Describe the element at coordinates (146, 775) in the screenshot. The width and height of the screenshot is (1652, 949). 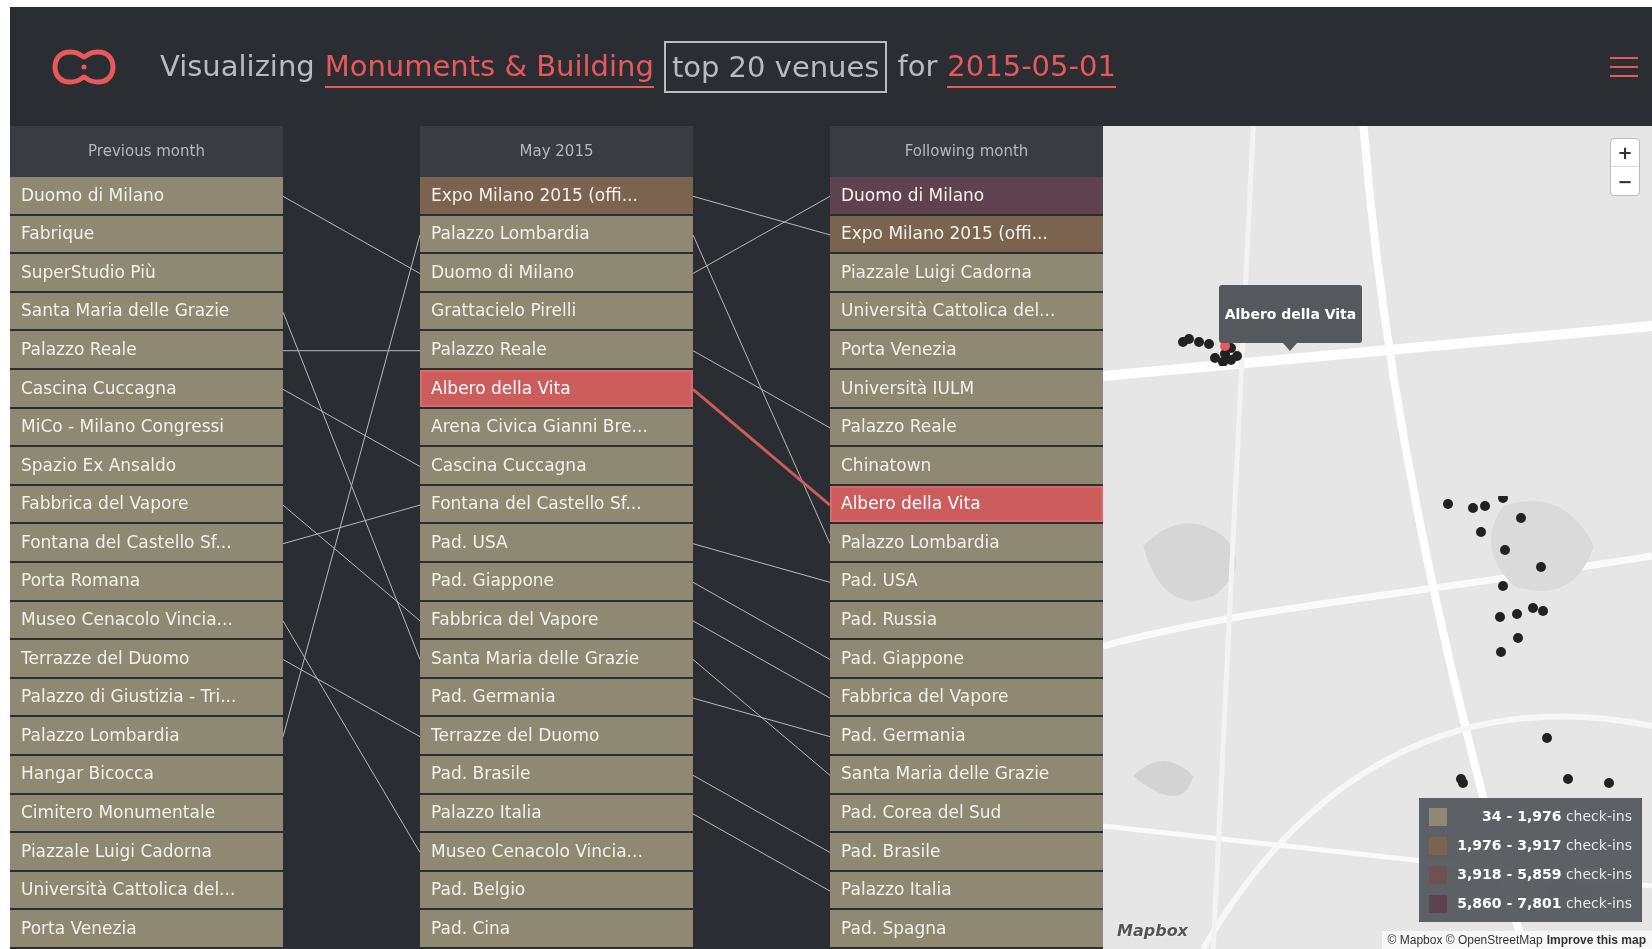
I see `venue-row: Hangar Bicocca` at that location.